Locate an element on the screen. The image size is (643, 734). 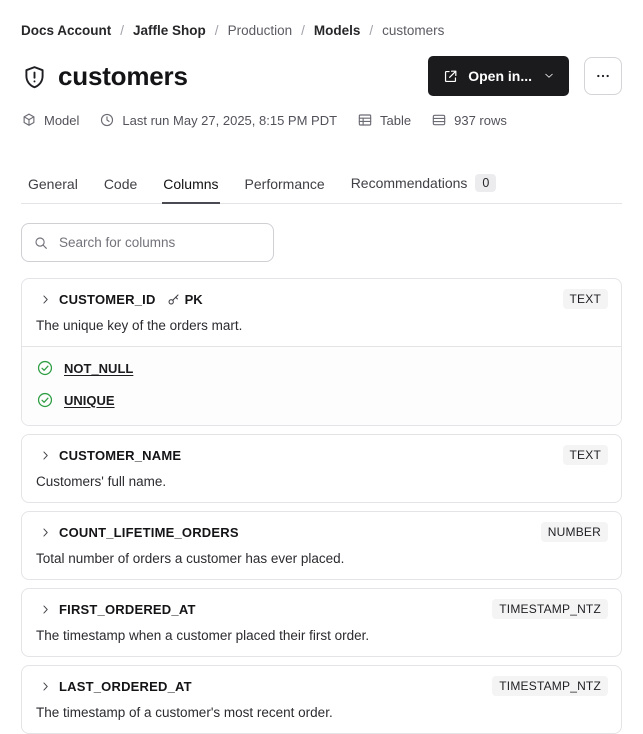
column-card: CUSTOMER_NAME TEXT Customers' full name. is located at coordinates (321, 468).